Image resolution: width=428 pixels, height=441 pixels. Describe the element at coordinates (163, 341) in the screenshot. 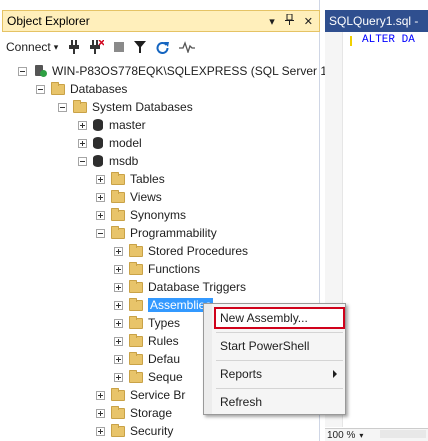

I see `tree-label-rules: Rules` at that location.